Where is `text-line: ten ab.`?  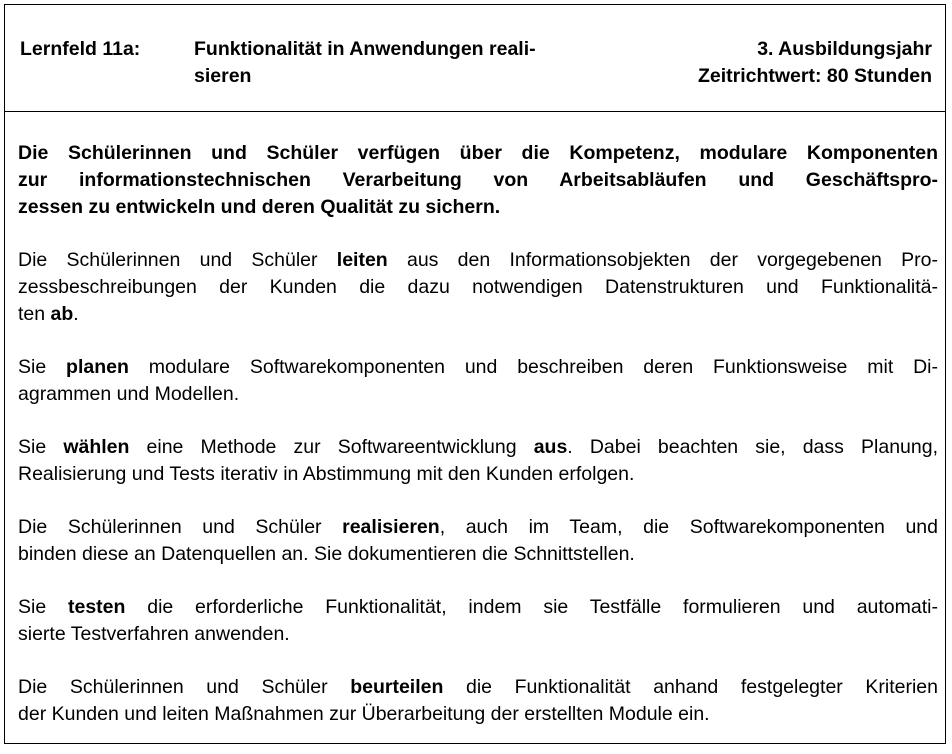
text-line: ten ab. is located at coordinates (478, 314).